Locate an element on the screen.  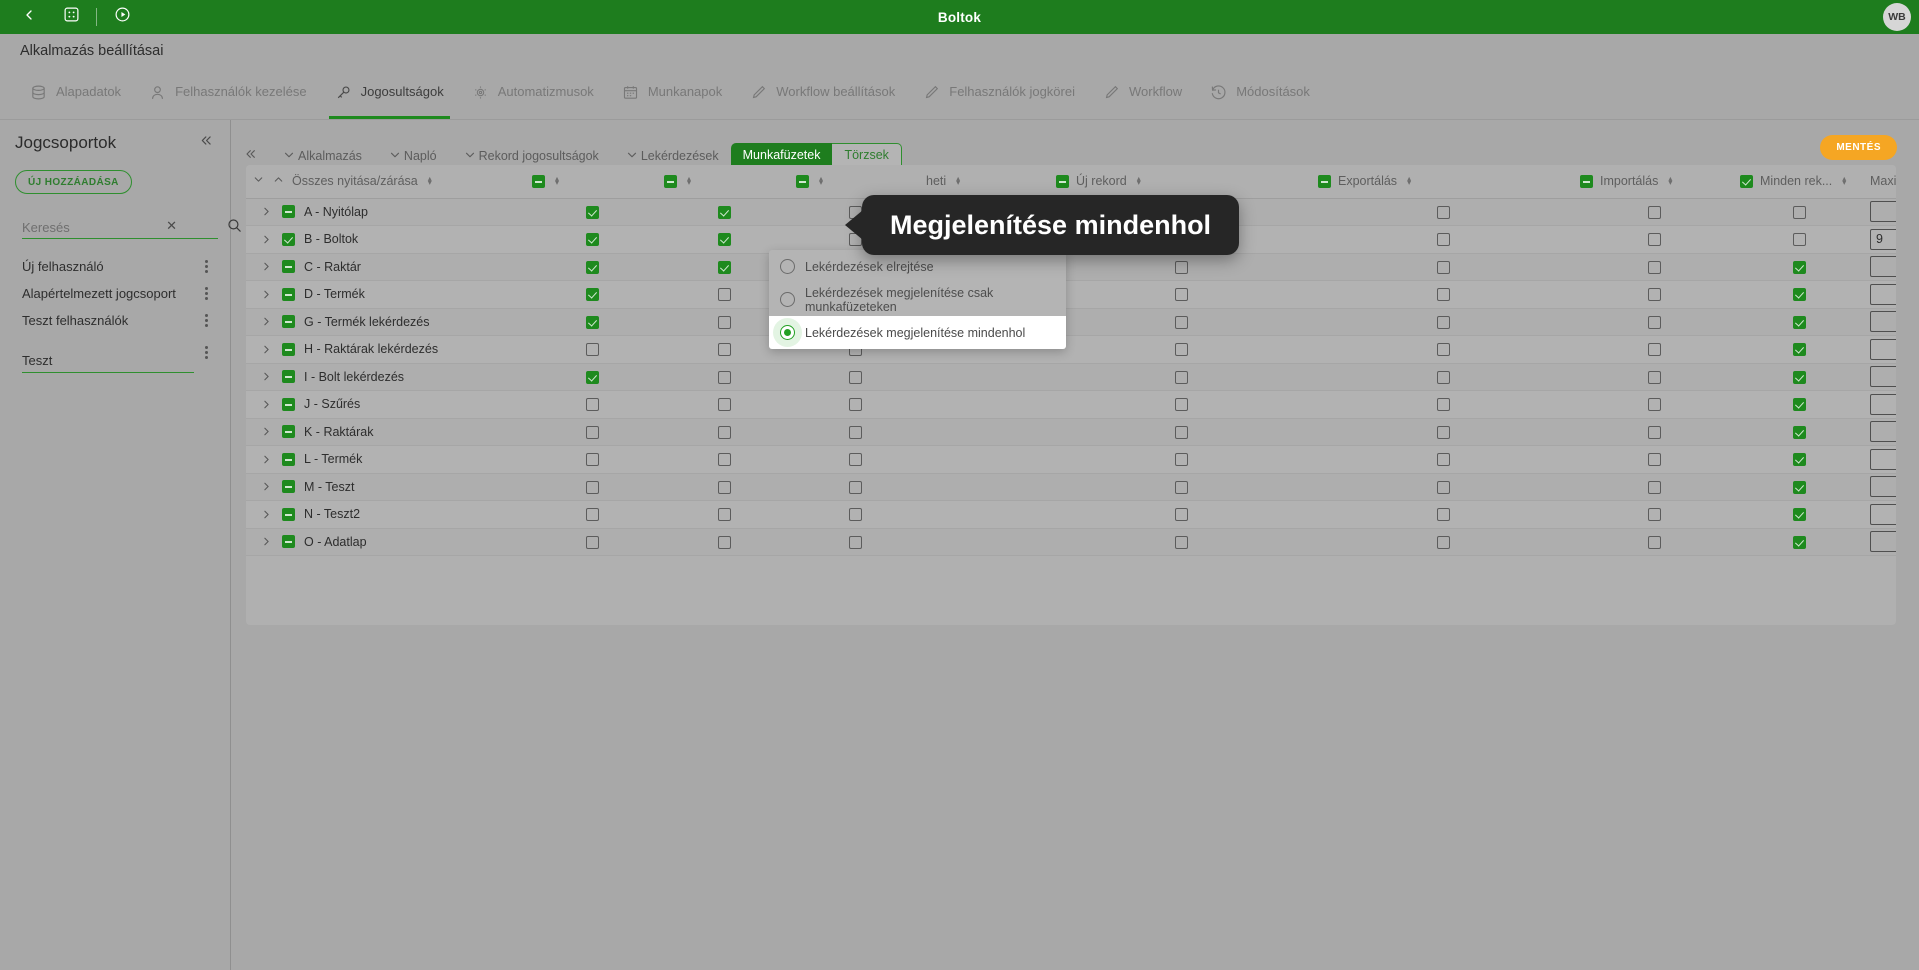
radio-icon is located at coordinates (787, 299).